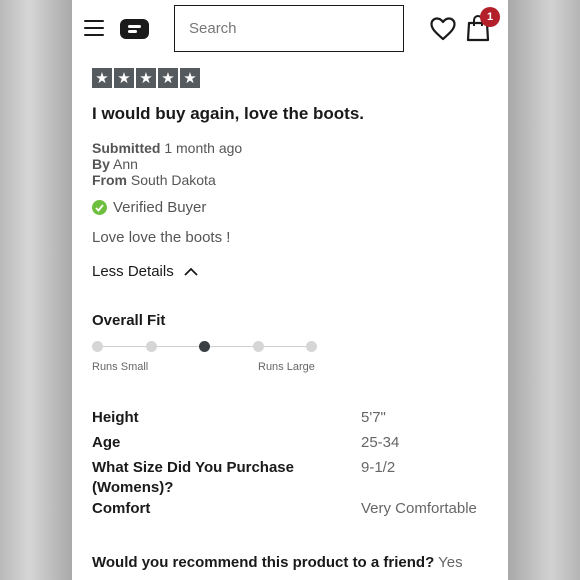  What do you see at coordinates (120, 367) in the screenshot?
I see `fit-min-label: Runs Small` at bounding box center [120, 367].